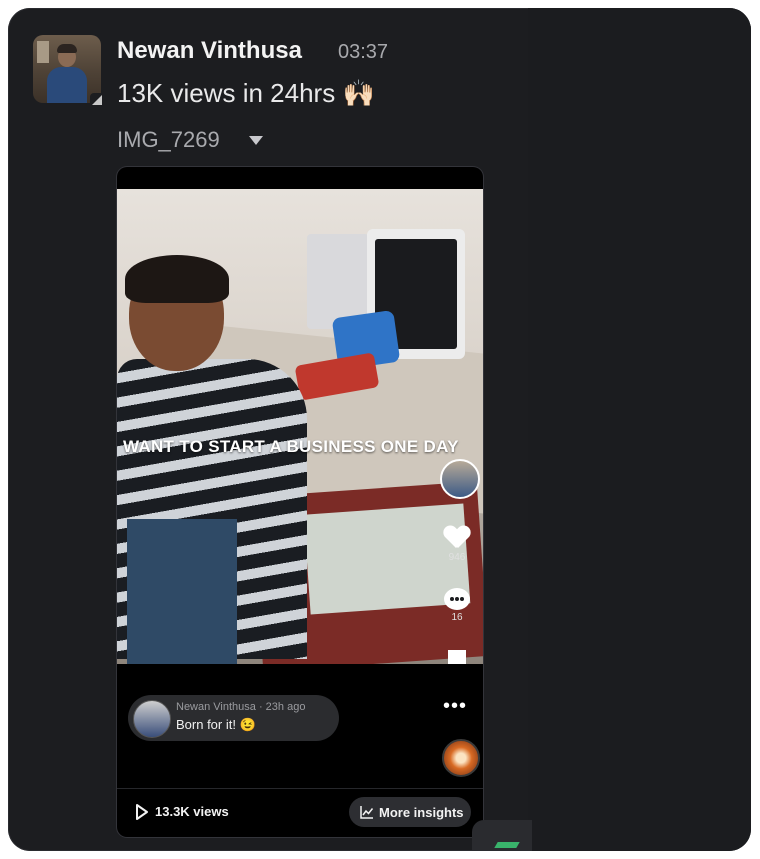 Image resolution: width=760 pixels, height=859 pixels. I want to click on comment-icon, so click(457, 599).